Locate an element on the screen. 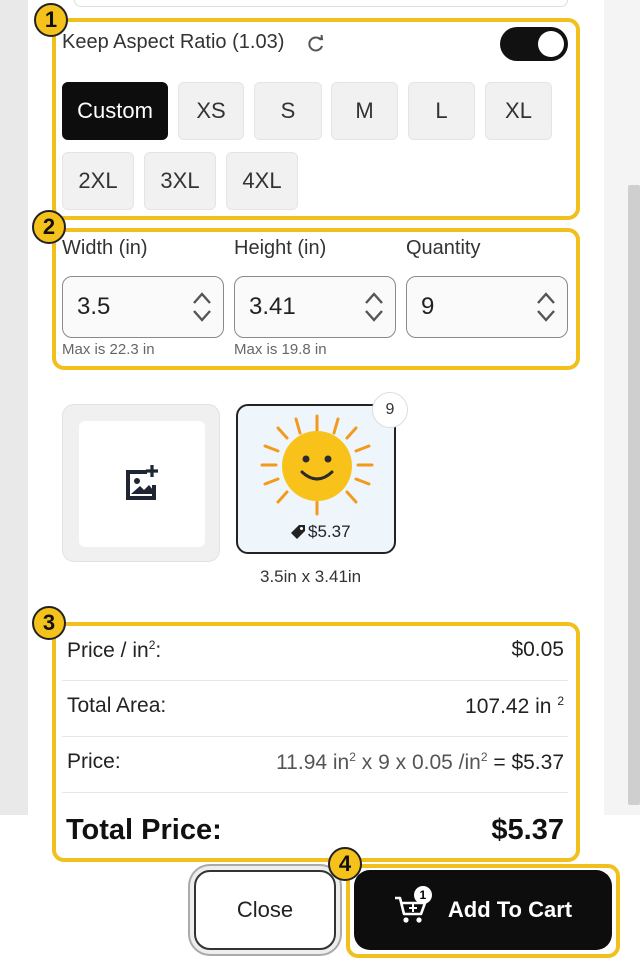 The width and height of the screenshot is (640, 969). cart-count-badge: 1 is located at coordinates (422, 895).